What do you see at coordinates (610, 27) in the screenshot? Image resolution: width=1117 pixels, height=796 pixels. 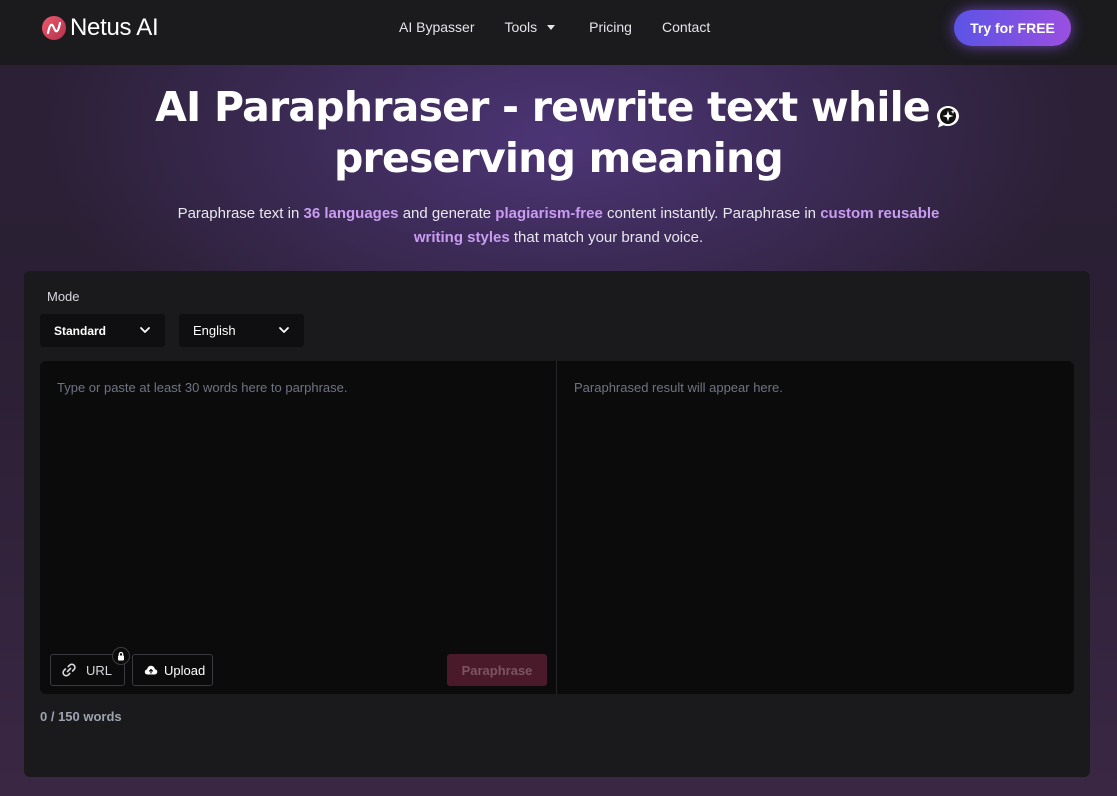 I see `nav-link-pricing: Pricing` at bounding box center [610, 27].